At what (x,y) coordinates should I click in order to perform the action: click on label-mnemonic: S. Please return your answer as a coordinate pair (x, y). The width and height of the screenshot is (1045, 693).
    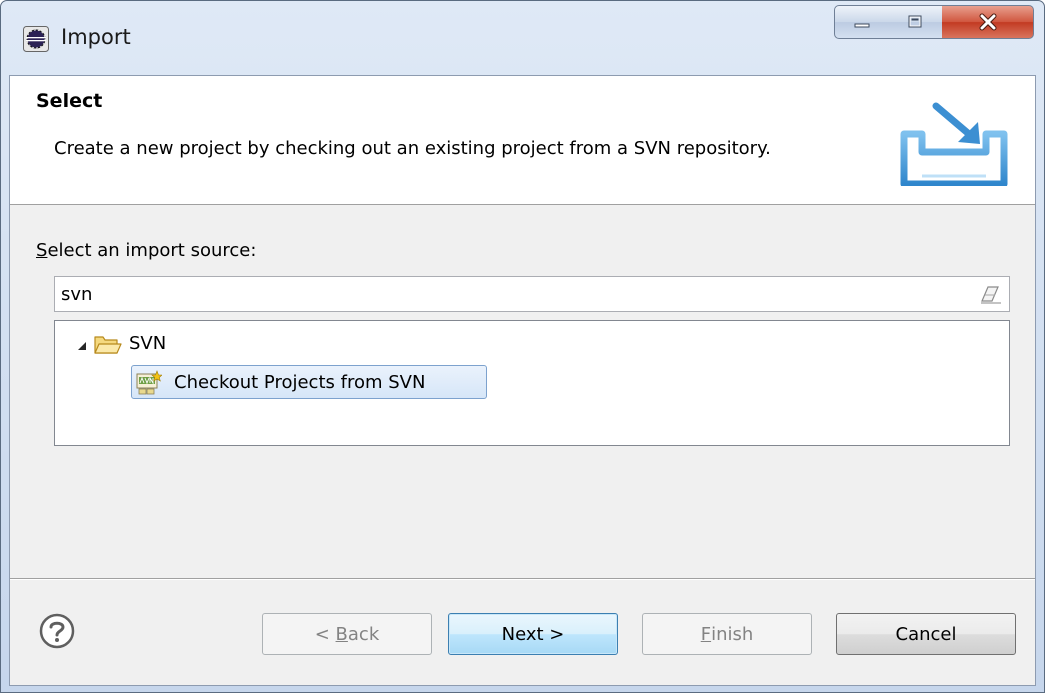
    Looking at the image, I should click on (42, 250).